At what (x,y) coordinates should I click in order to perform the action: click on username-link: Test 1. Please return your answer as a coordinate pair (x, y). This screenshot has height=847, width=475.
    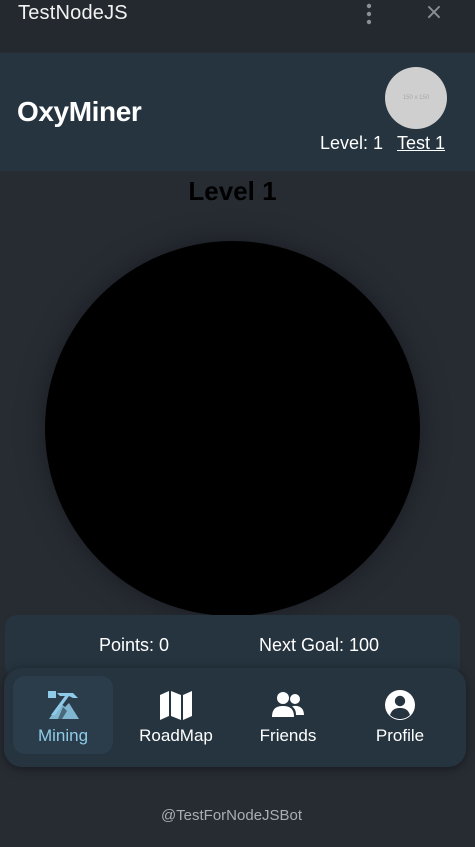
    Looking at the image, I should click on (421, 143).